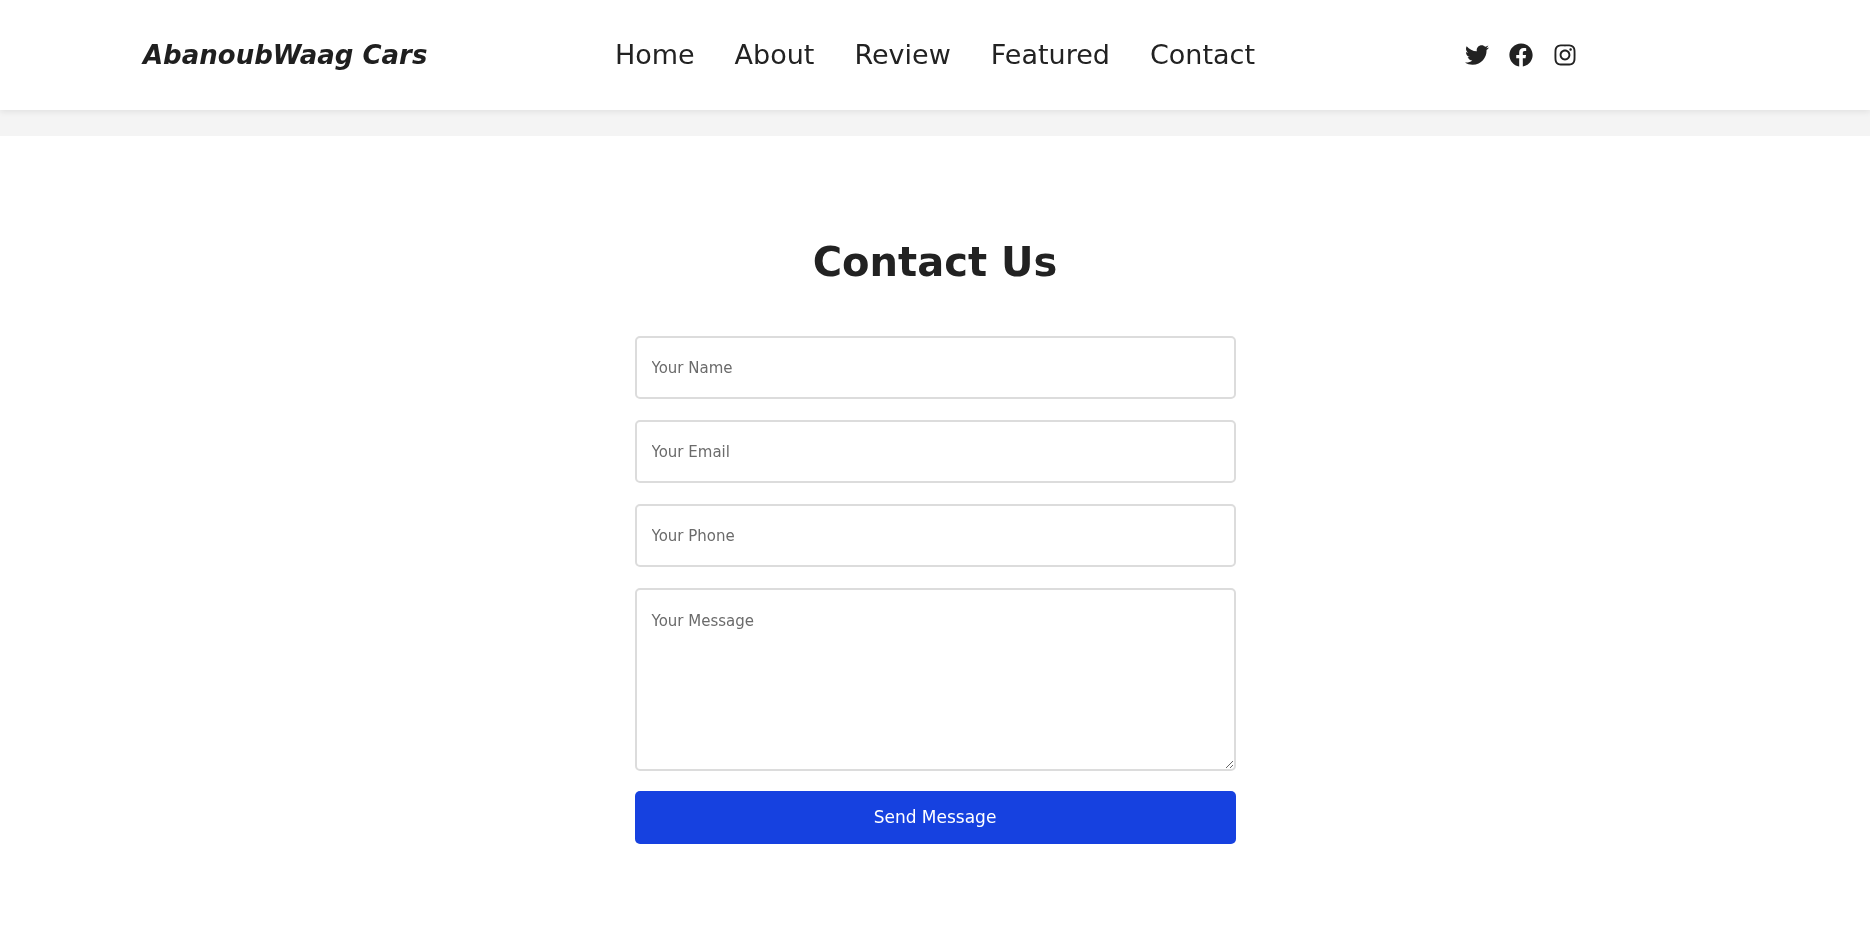 This screenshot has width=1870, height=932. Describe the element at coordinates (935, 451) in the screenshot. I see `input-field: Your Email` at that location.